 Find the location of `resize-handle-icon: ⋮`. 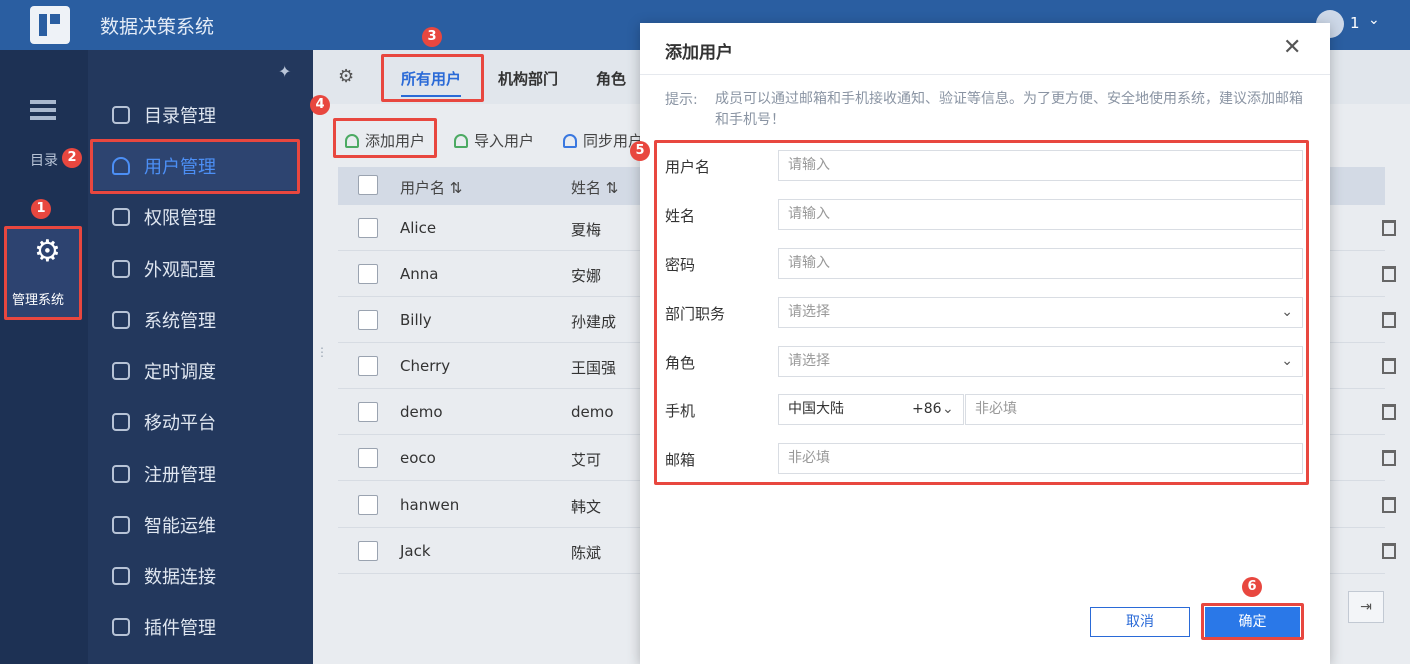

resize-handle-icon: ⋮ is located at coordinates (322, 352).